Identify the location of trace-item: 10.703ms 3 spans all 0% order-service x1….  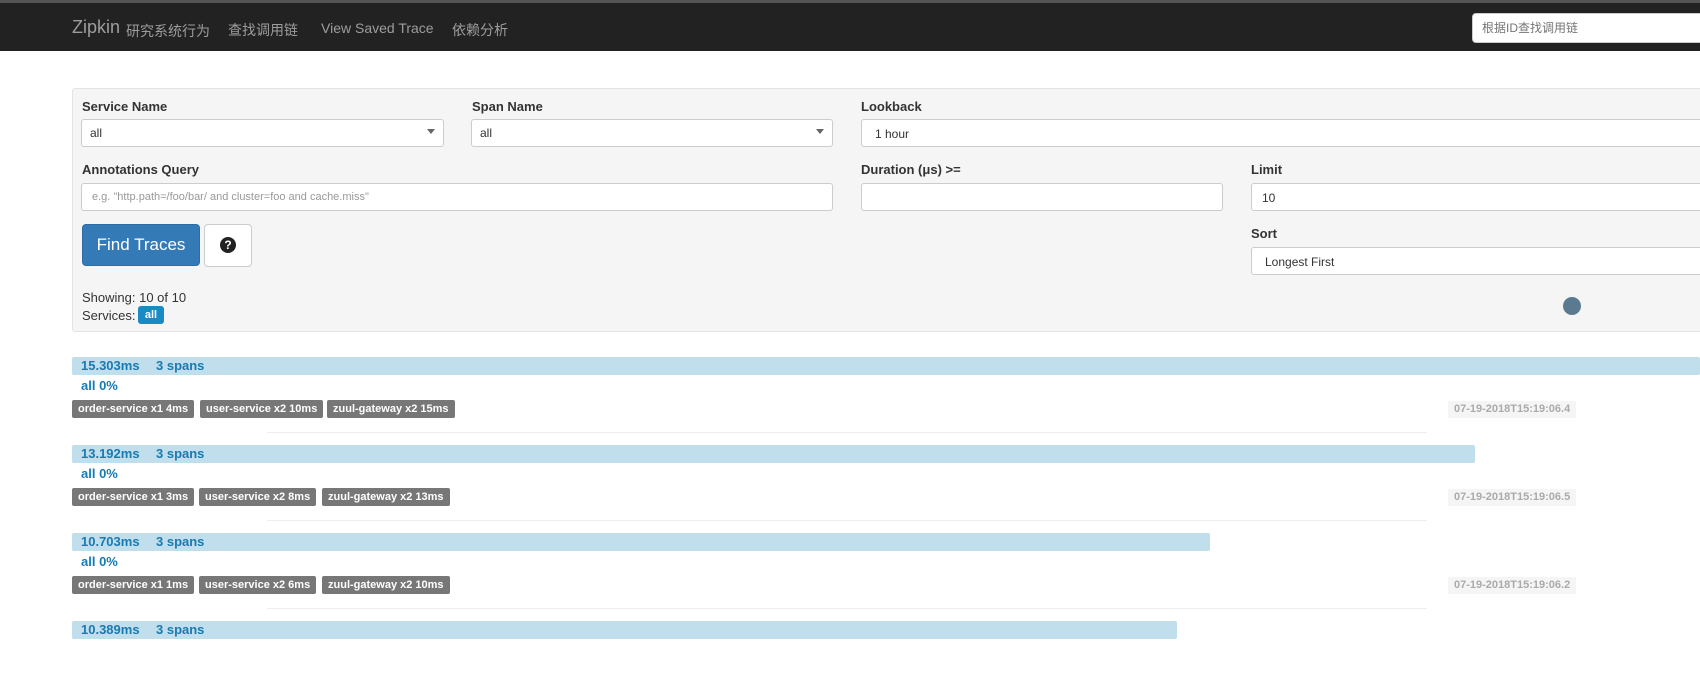
(886, 573).